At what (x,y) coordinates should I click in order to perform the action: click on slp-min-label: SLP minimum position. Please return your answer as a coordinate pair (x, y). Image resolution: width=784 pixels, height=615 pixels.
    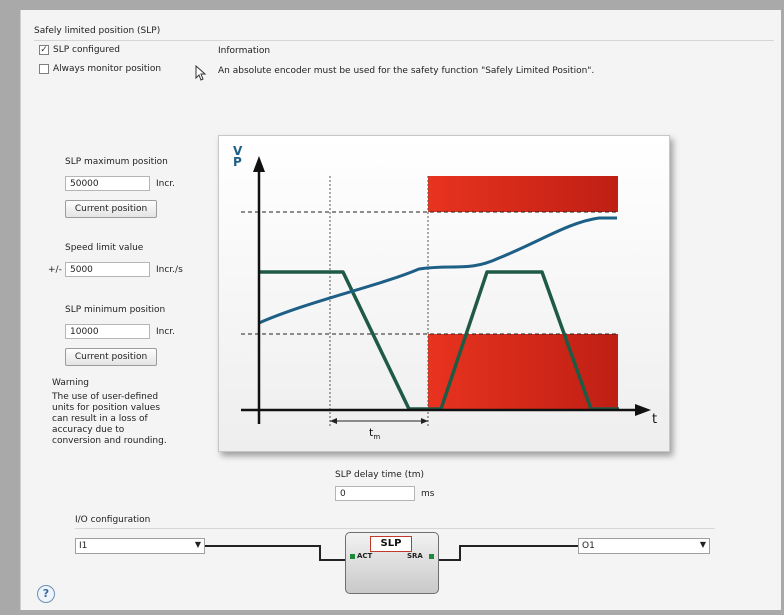
    Looking at the image, I should click on (115, 310).